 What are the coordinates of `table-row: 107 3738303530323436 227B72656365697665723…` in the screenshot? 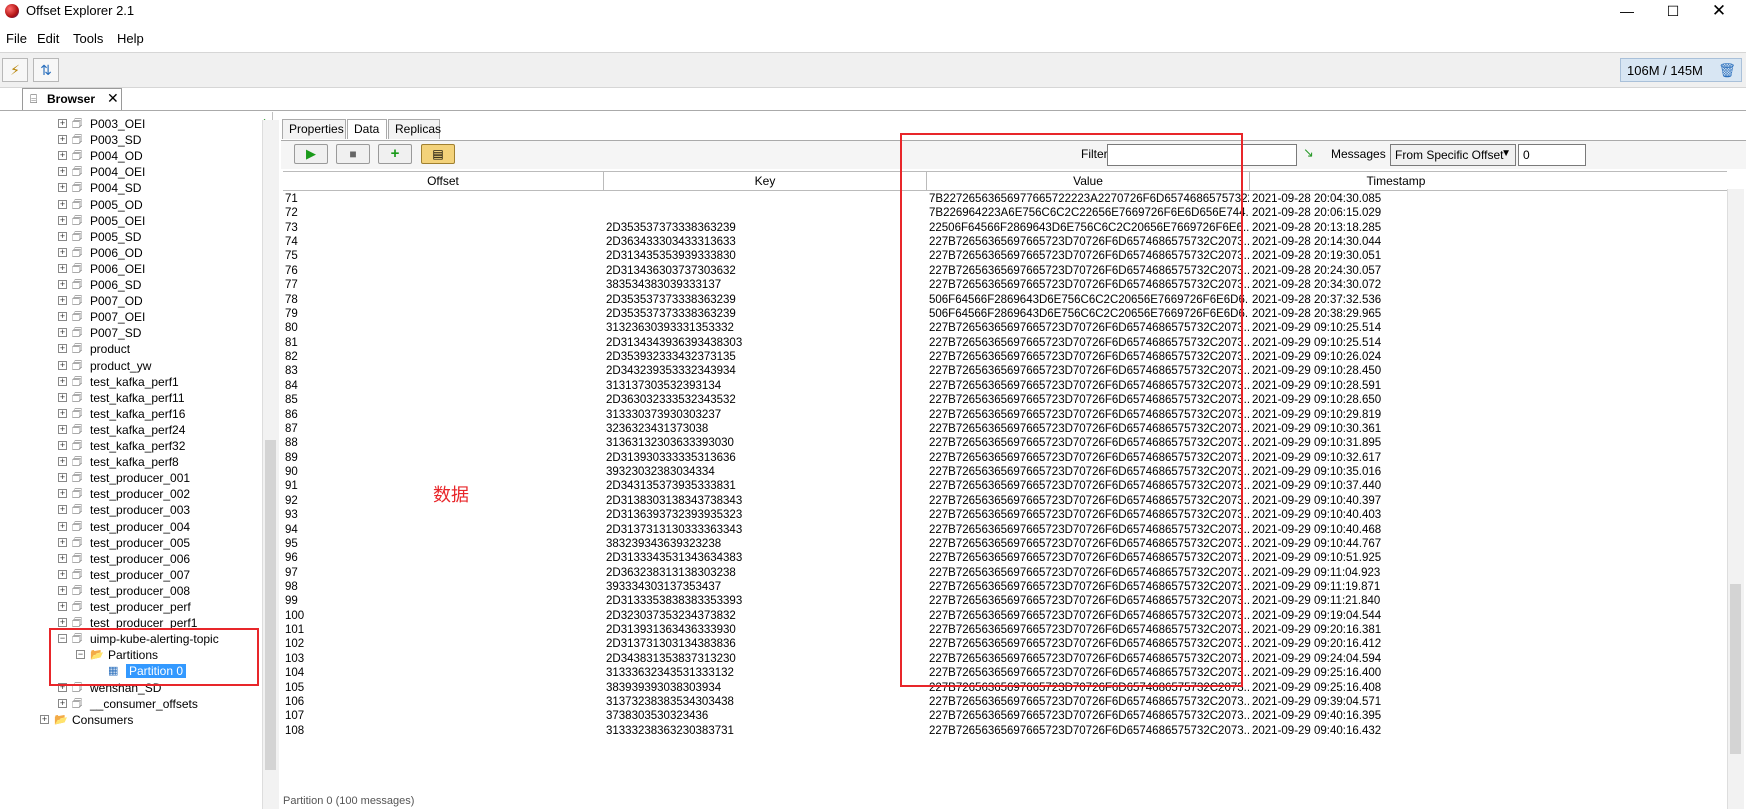 It's located at (1003, 716).